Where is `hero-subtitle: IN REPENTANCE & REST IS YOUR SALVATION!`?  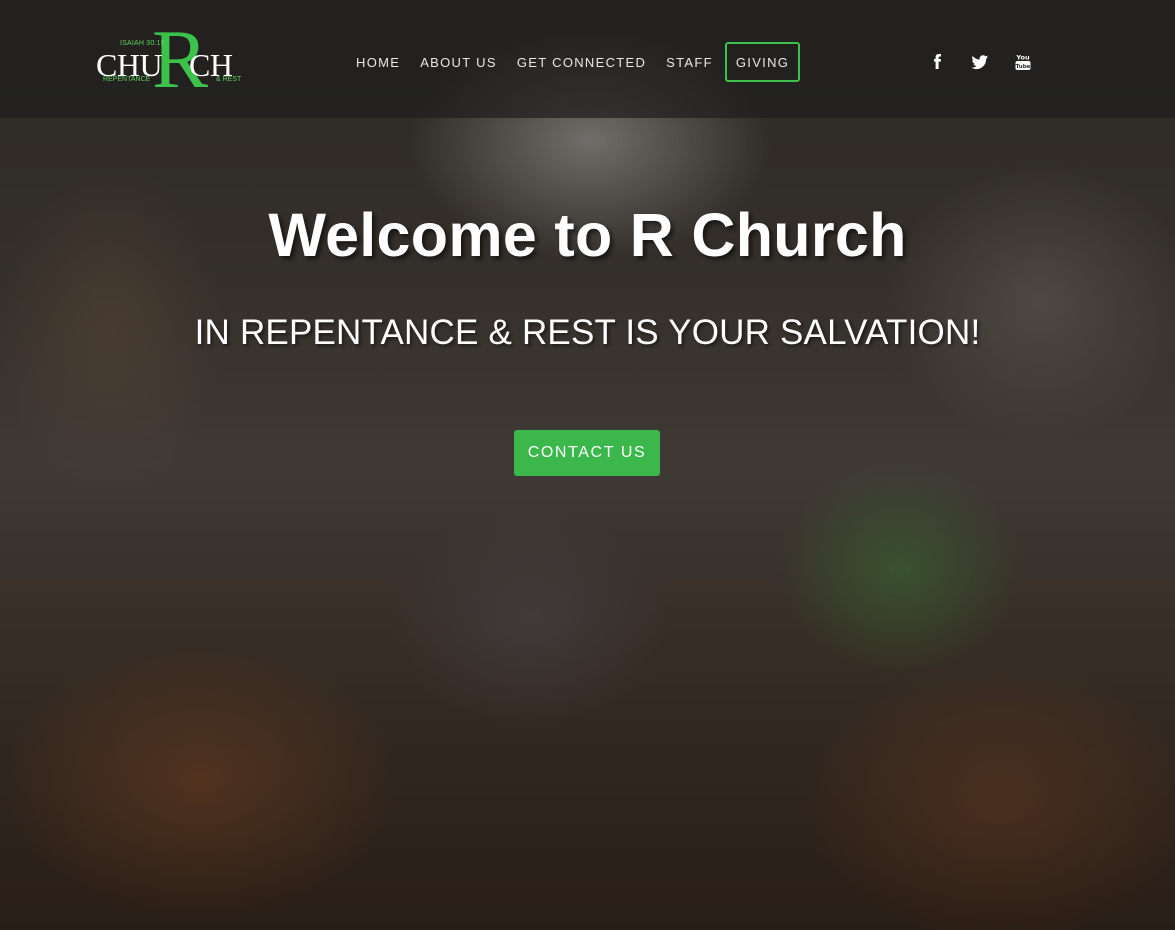 hero-subtitle: IN REPENTANCE & REST IS YOUR SALVATION! is located at coordinates (587, 332).